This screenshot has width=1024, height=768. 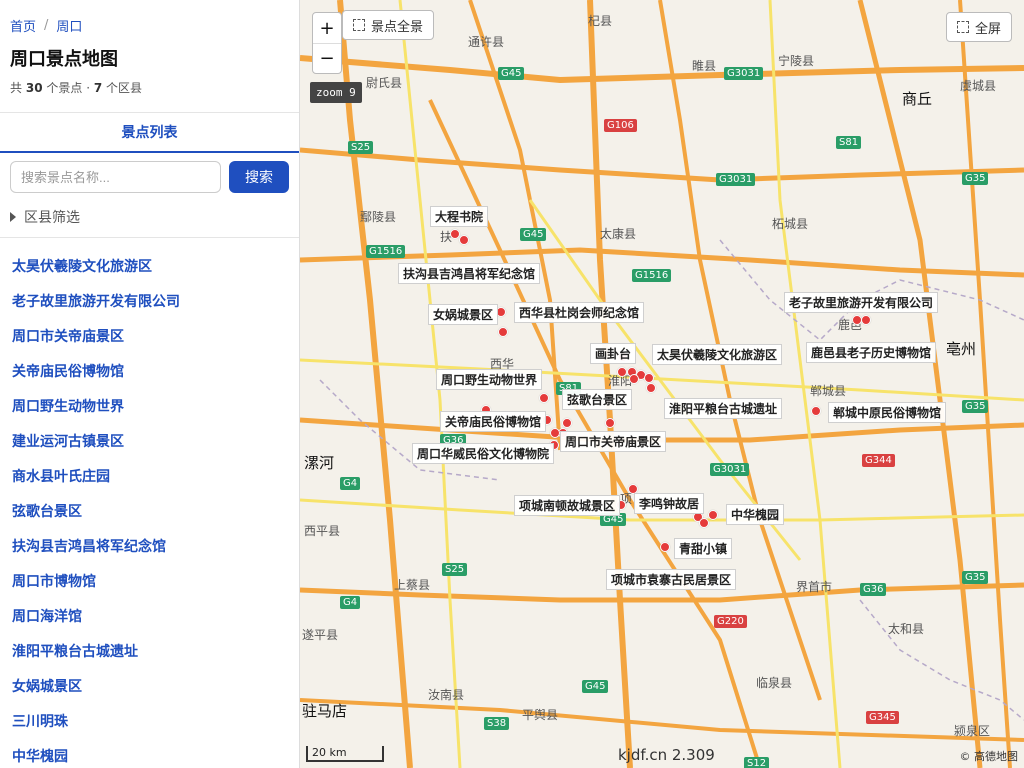 What do you see at coordinates (961, 349) in the screenshot?
I see `city-label: 亳州` at bounding box center [961, 349].